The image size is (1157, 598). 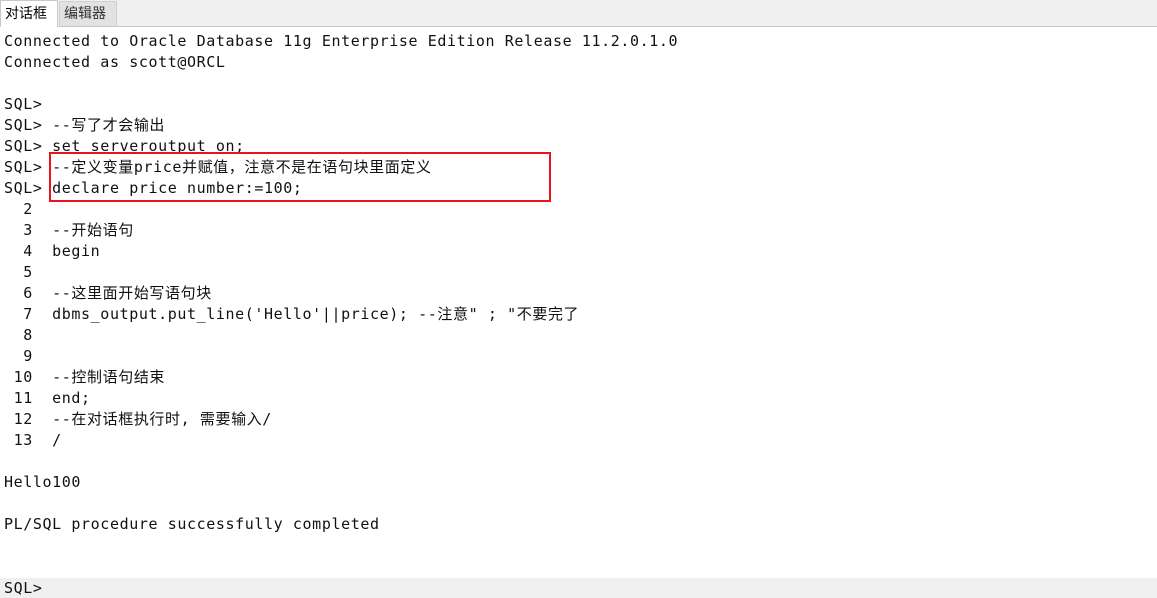 I want to click on output-line: 13 /, so click(x=33, y=440).